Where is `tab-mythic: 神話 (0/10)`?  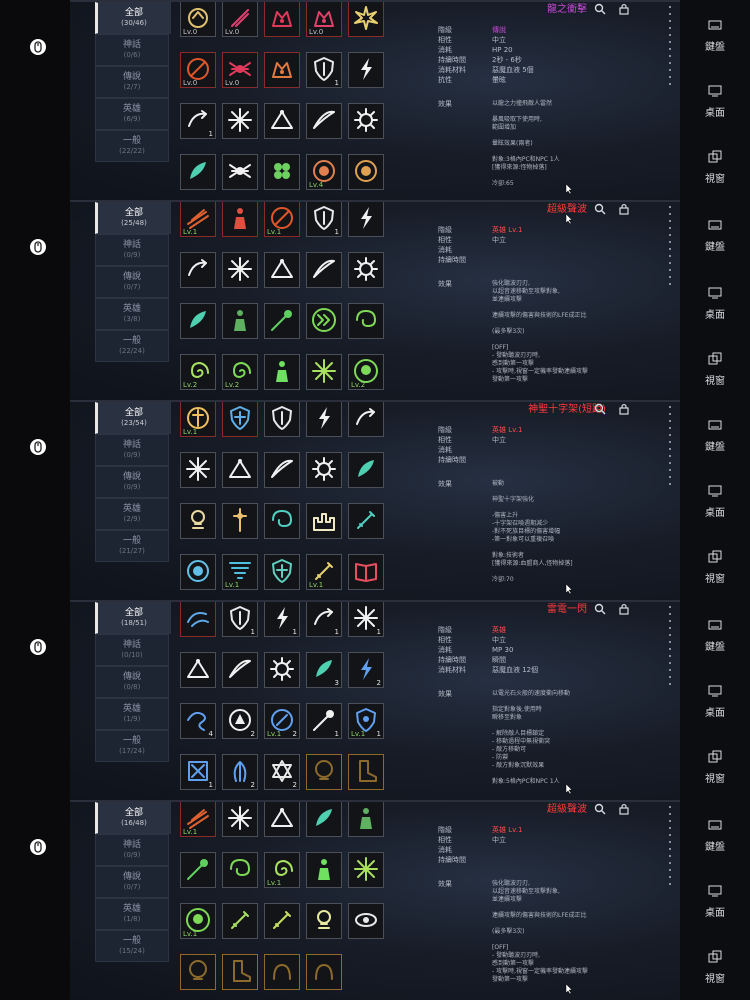
tab-mythic: 神話 (0/10) is located at coordinates (132, 650).